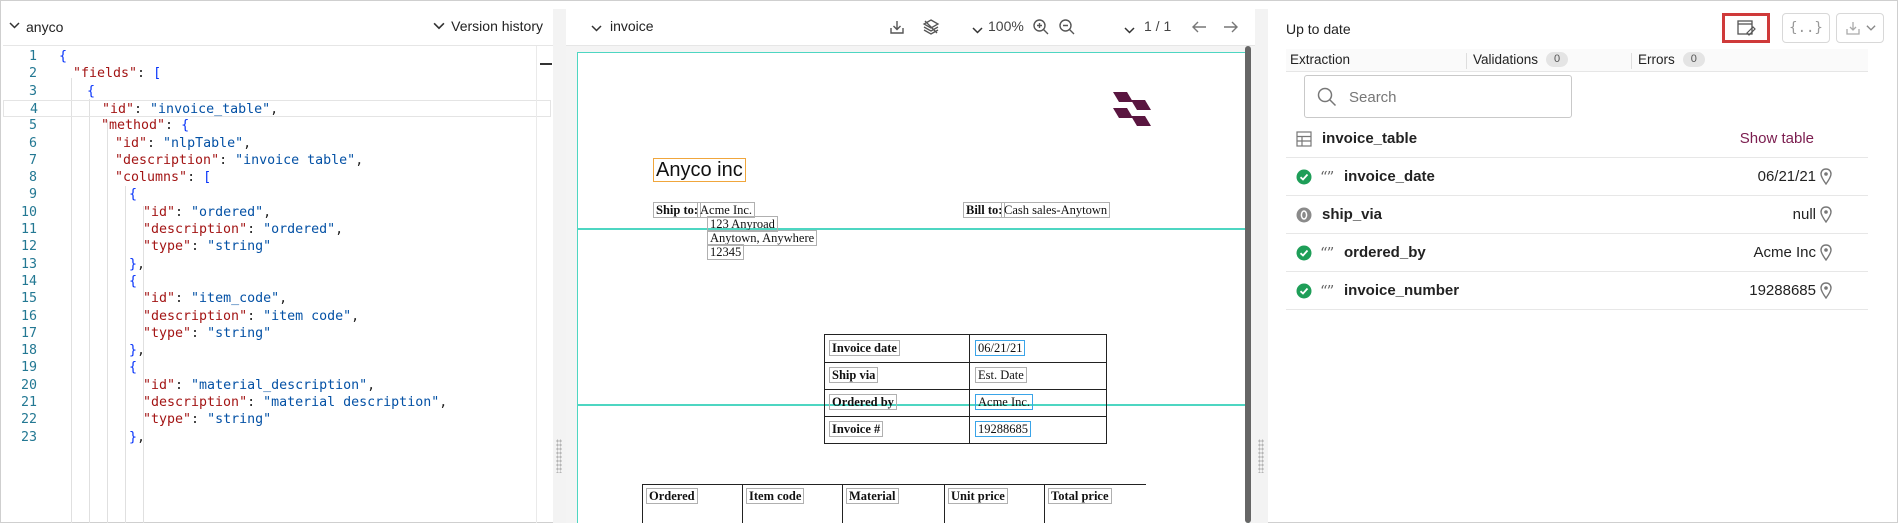  Describe the element at coordinates (1777, 138) in the screenshot. I see `show-table-link: Show table` at that location.